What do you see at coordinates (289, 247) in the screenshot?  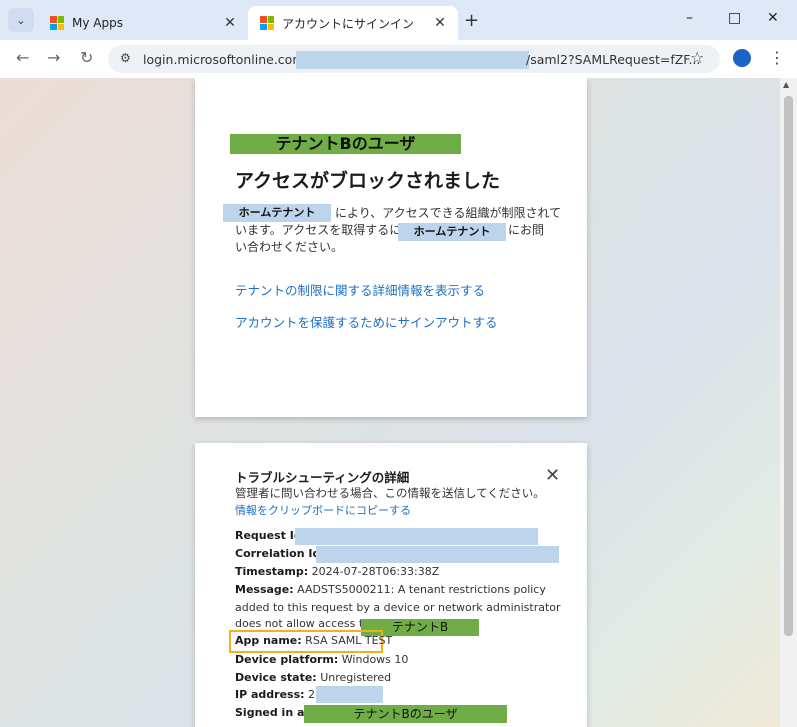 I see `description-line3: い合わせください。` at bounding box center [289, 247].